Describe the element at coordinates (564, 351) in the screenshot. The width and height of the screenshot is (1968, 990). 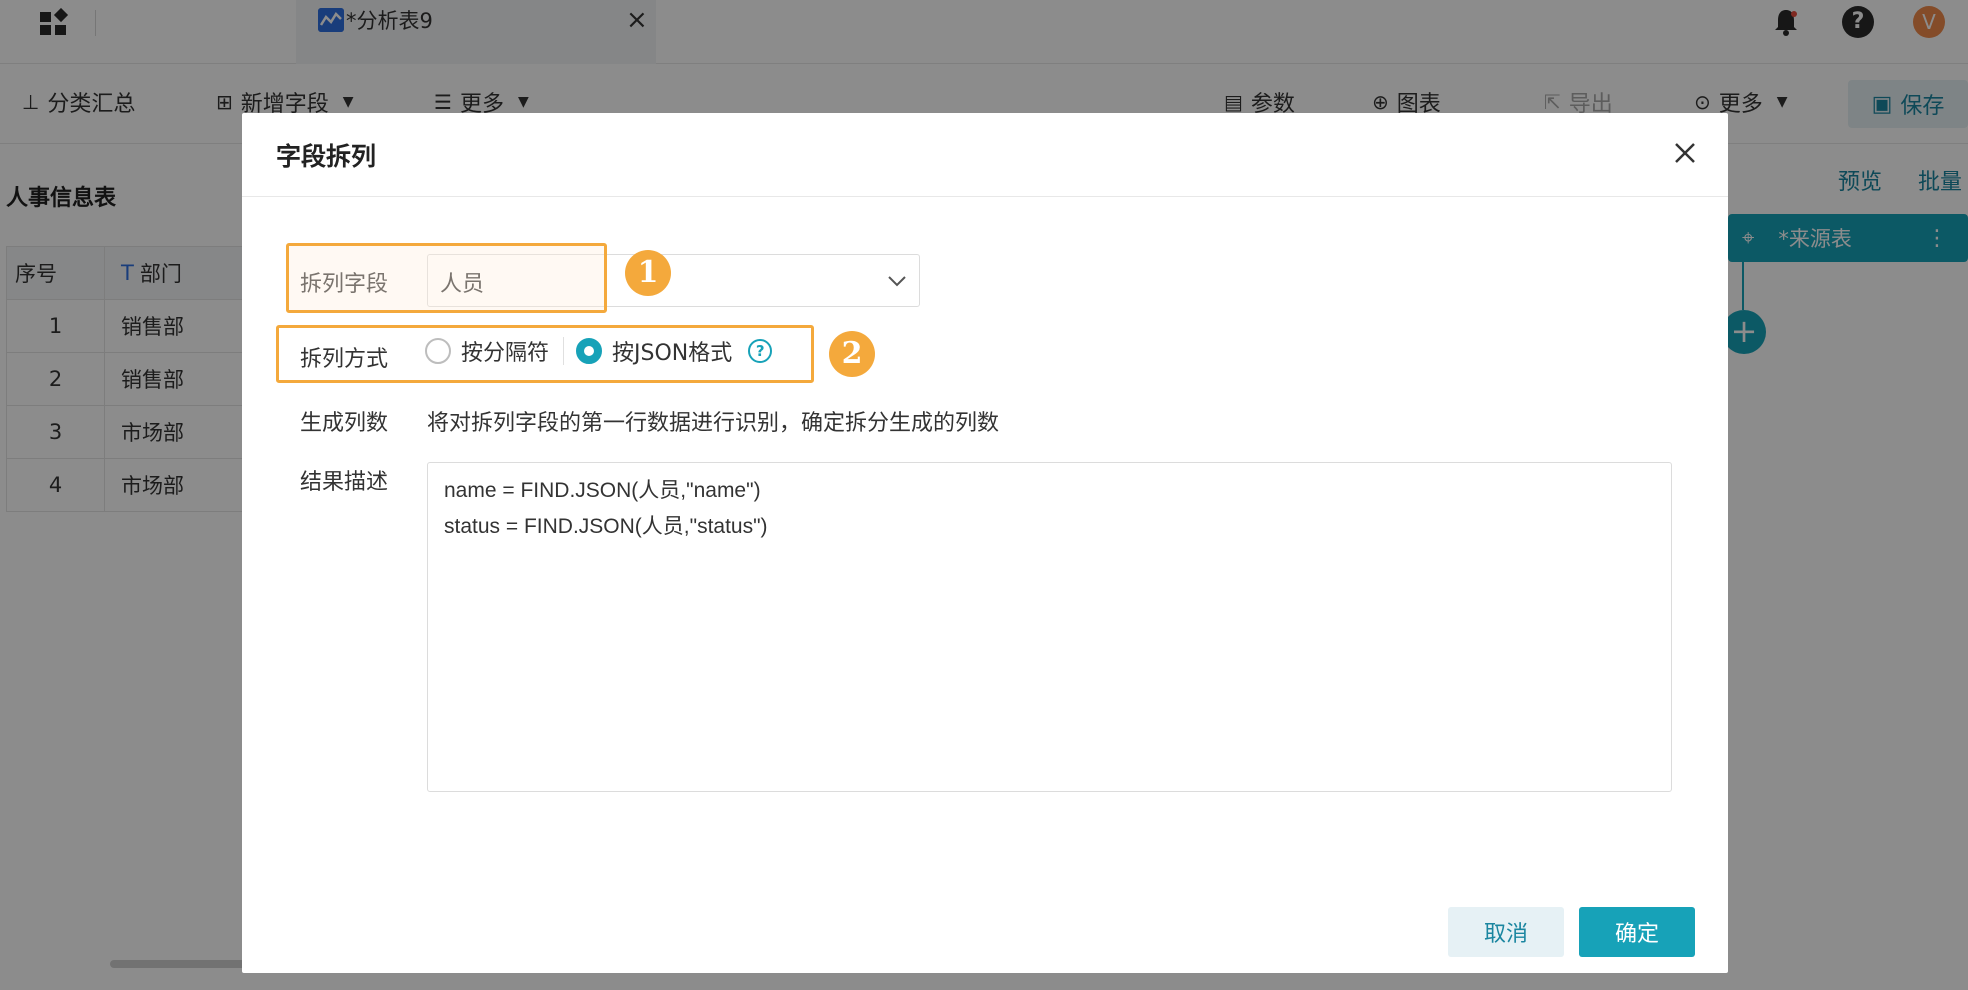
I see `radio-separator` at that location.